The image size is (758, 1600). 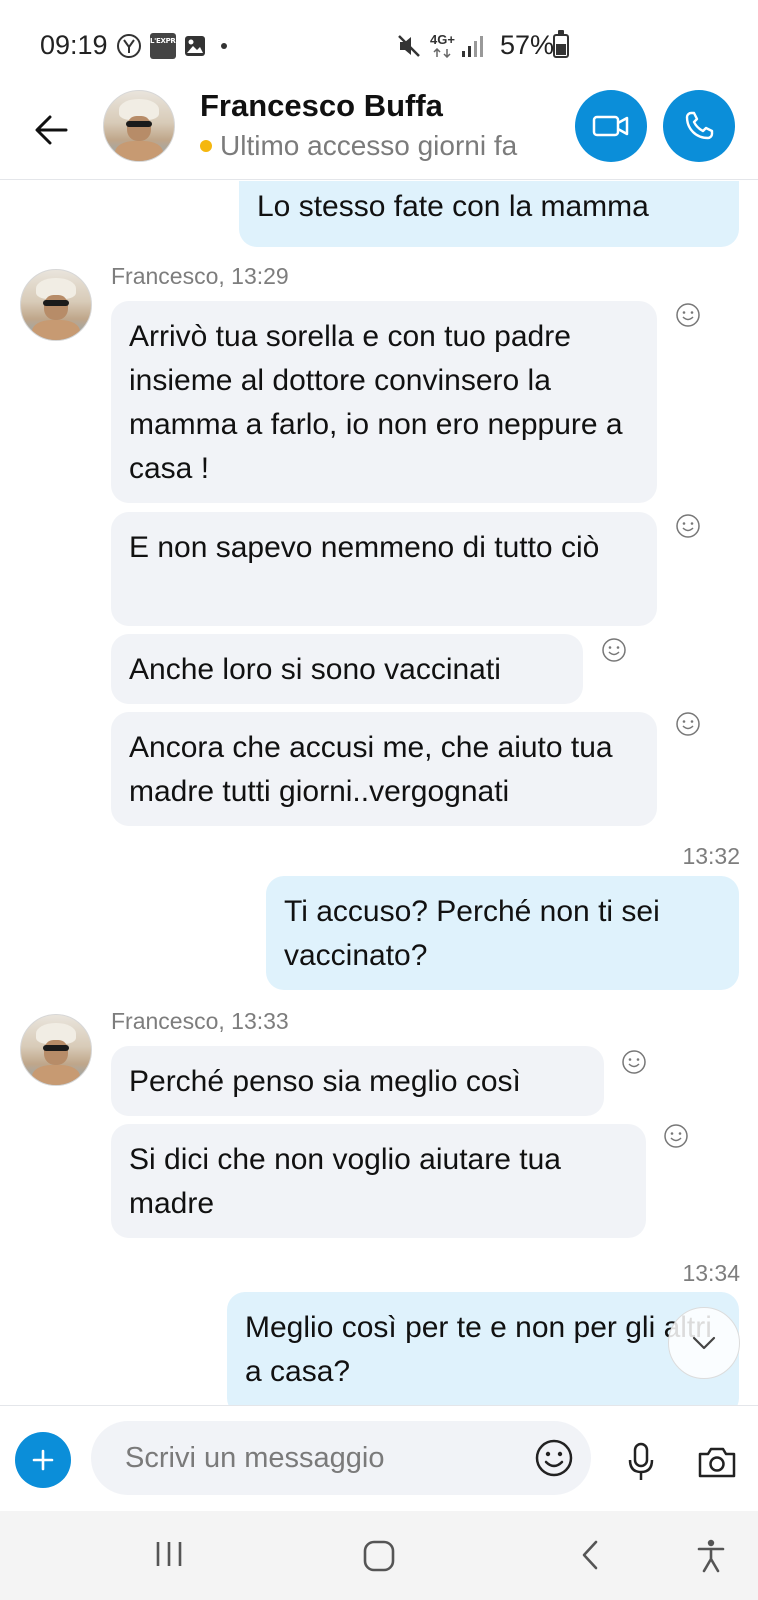 I want to click on plus-icon, so click(x=43, y=1460).